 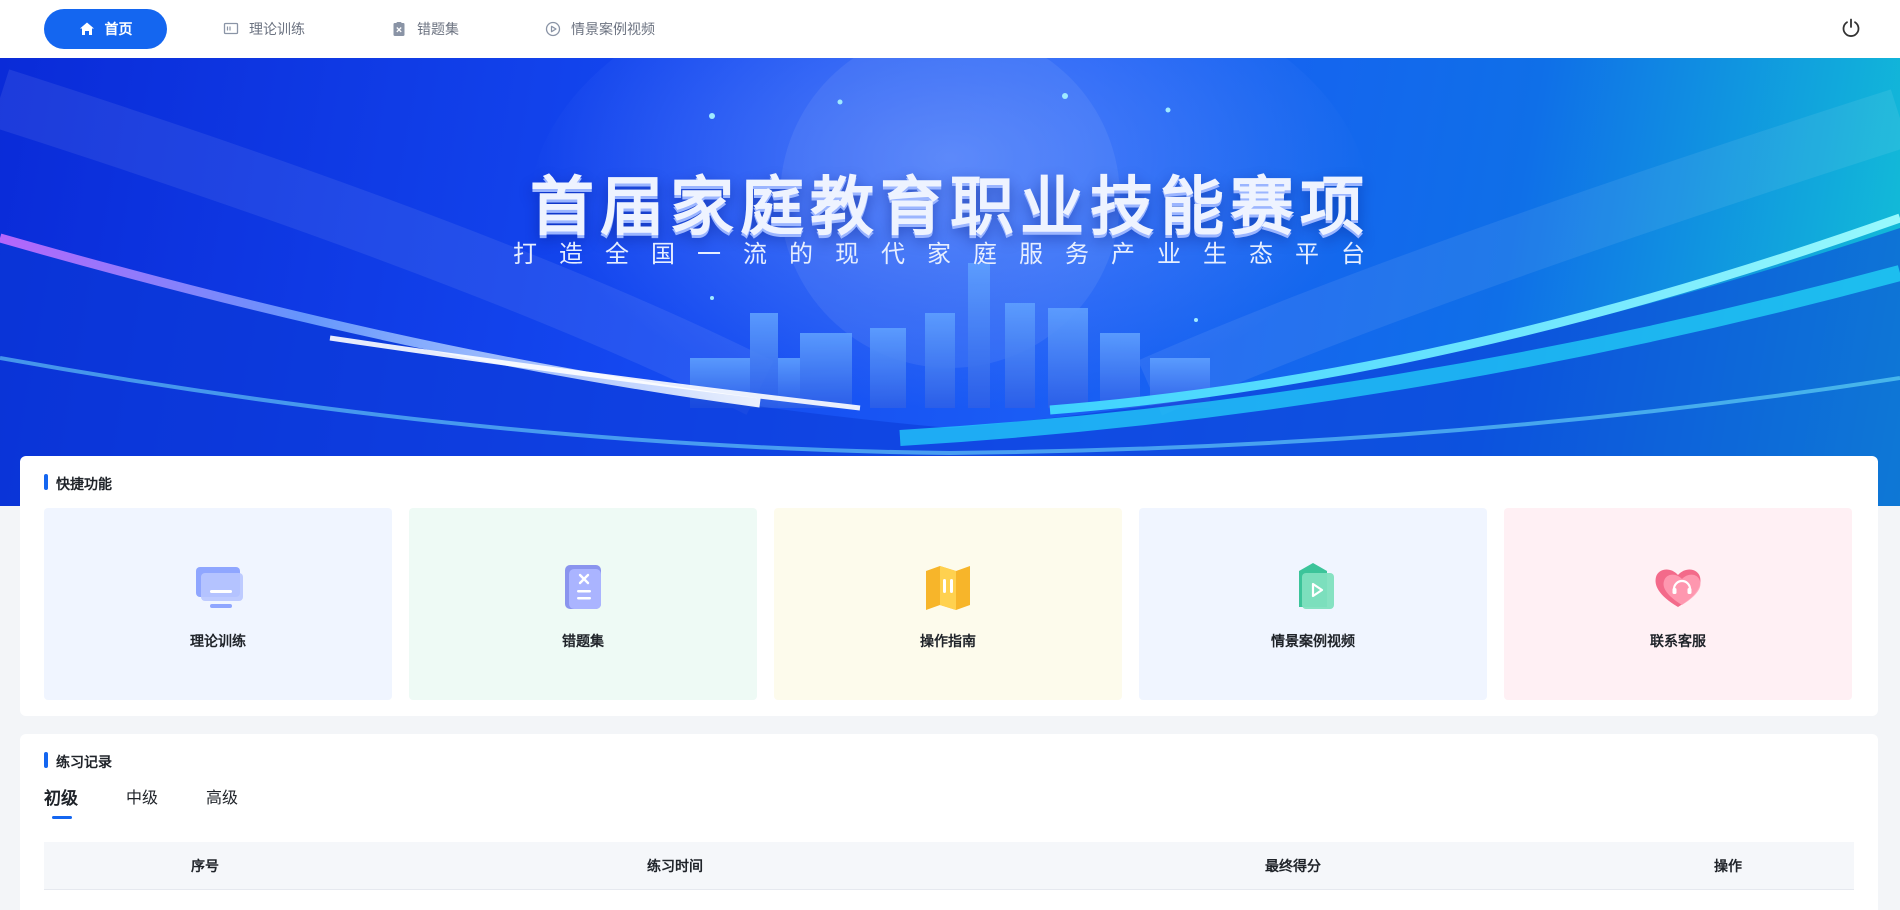 What do you see at coordinates (218, 642) in the screenshot?
I see `tile-label: 理论训练` at bounding box center [218, 642].